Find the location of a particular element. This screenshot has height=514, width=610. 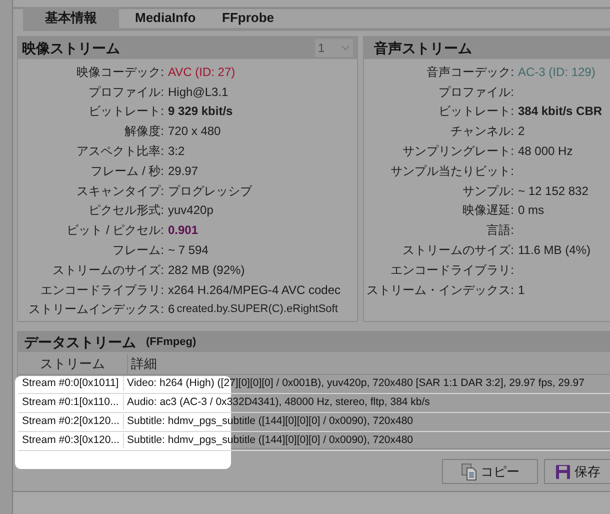

panel-title: データストリーム is located at coordinates (80, 342).